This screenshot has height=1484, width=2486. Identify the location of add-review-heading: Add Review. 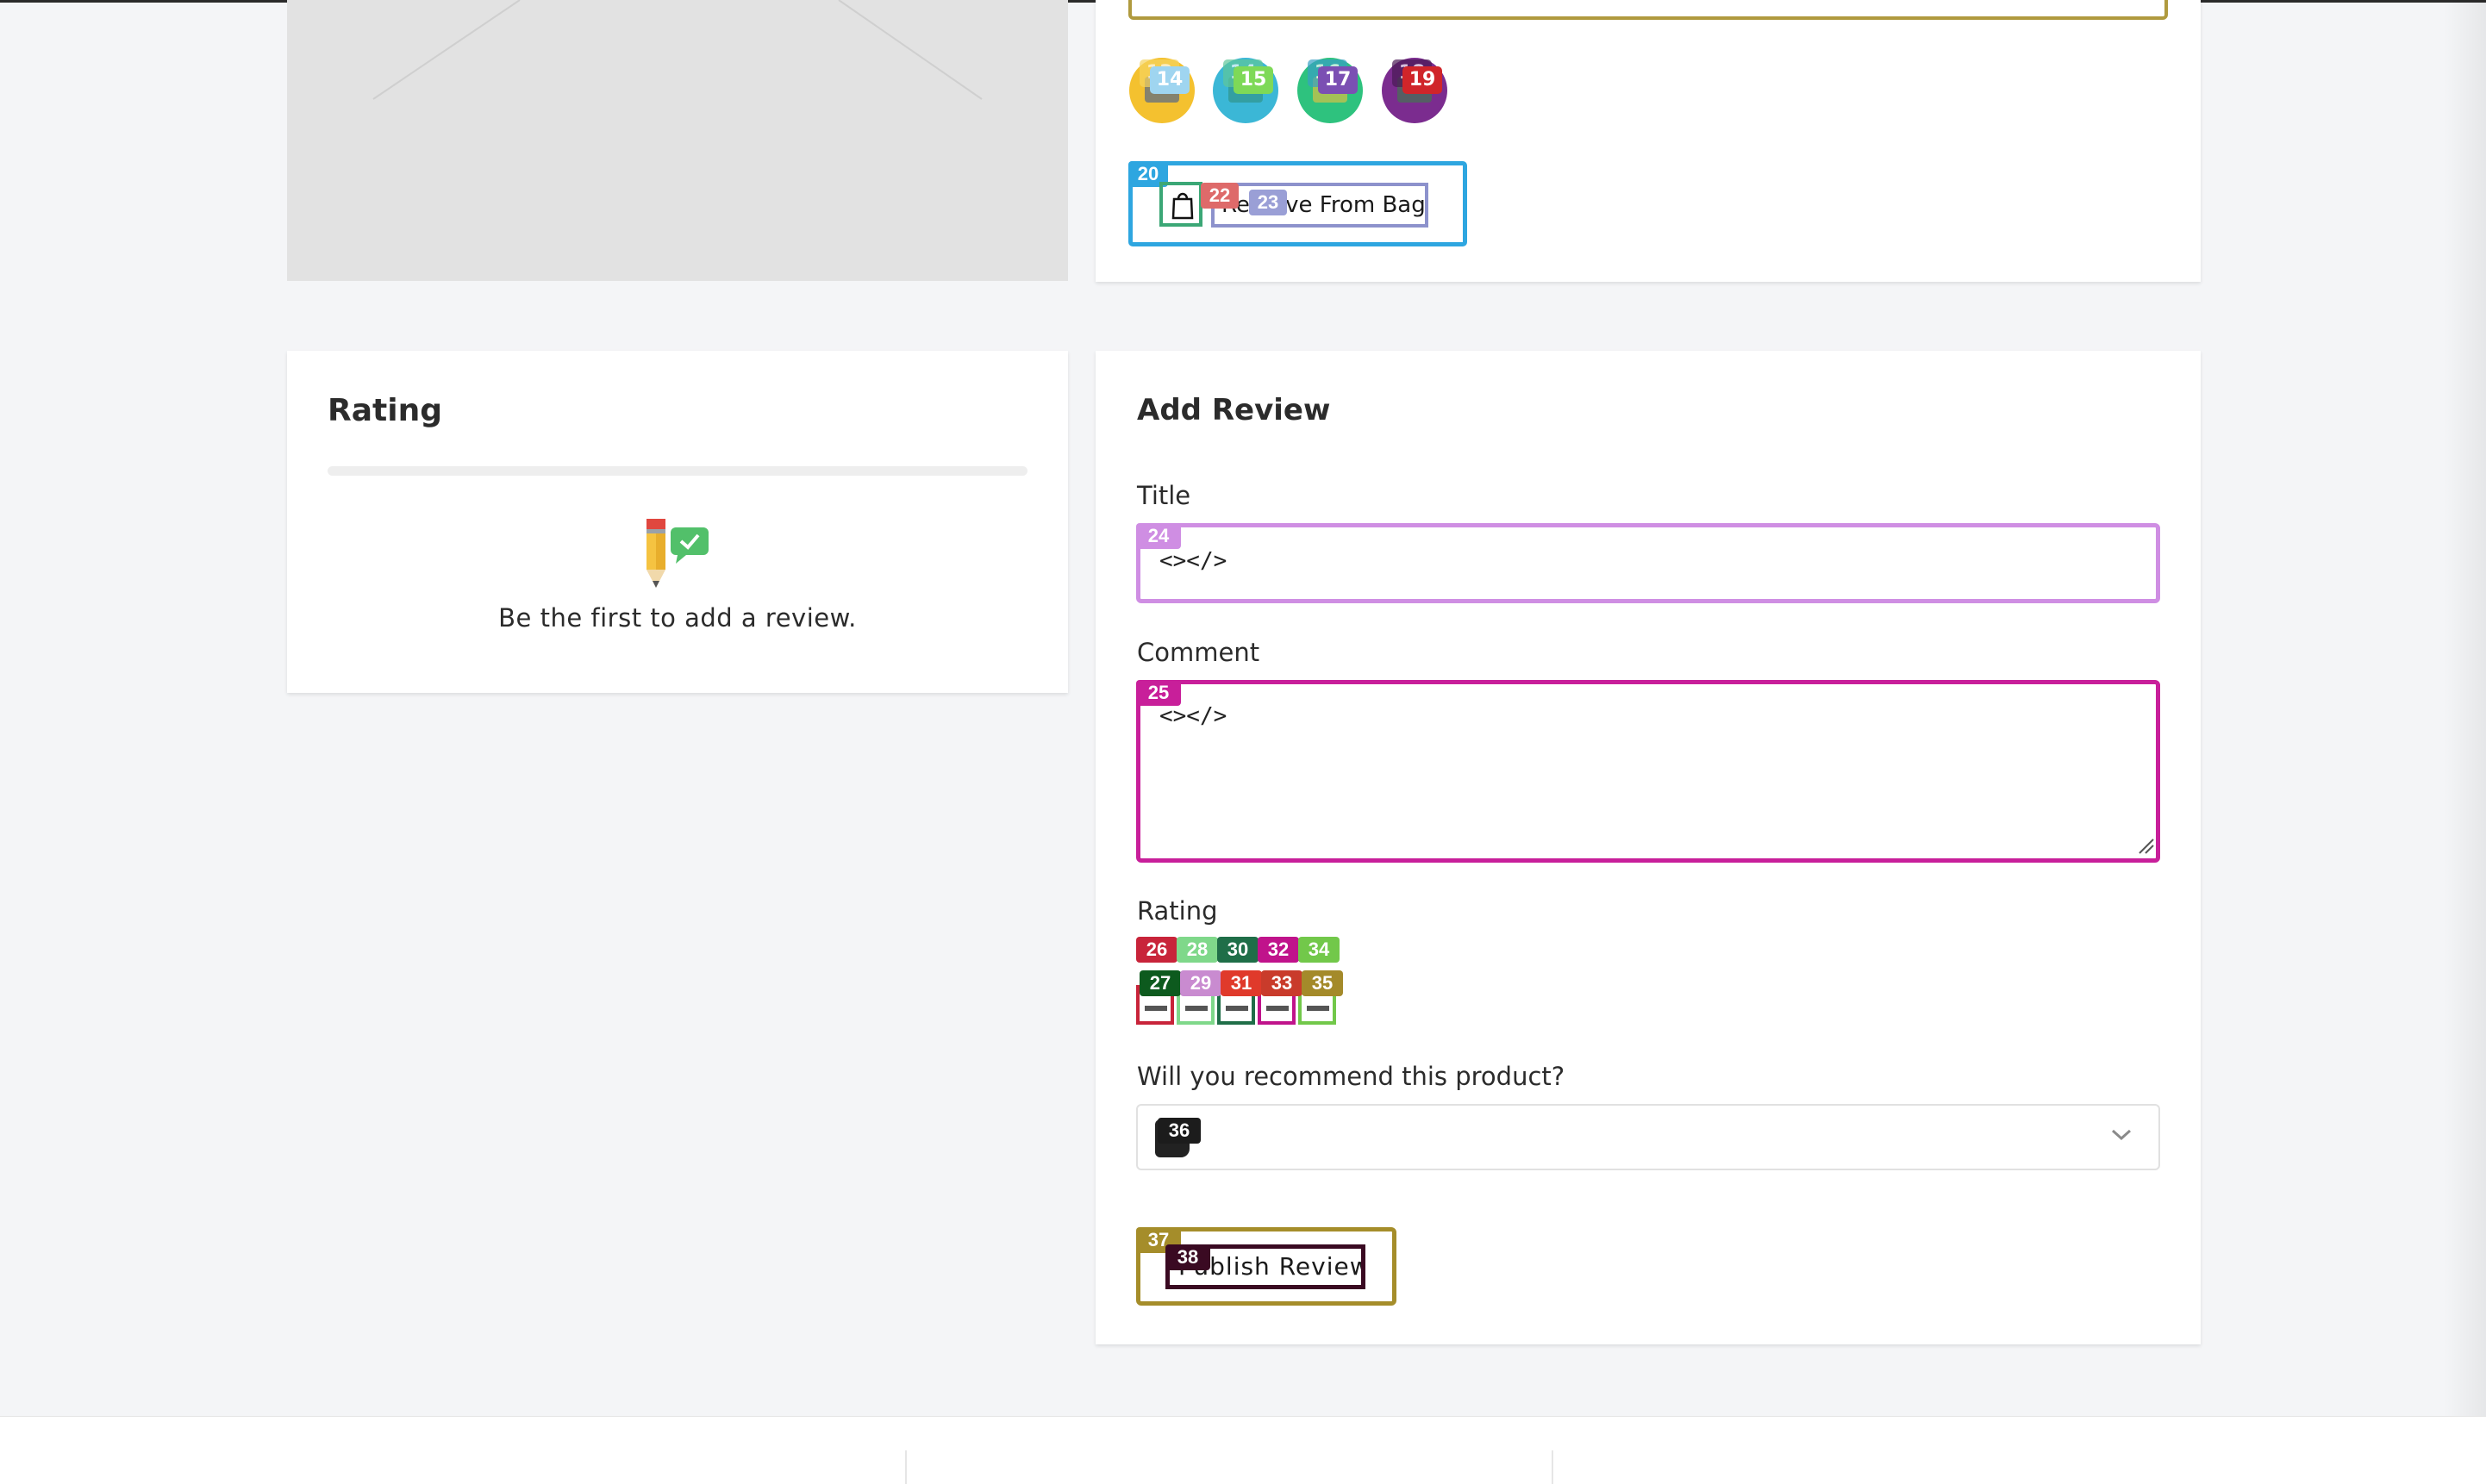
(1234, 410).